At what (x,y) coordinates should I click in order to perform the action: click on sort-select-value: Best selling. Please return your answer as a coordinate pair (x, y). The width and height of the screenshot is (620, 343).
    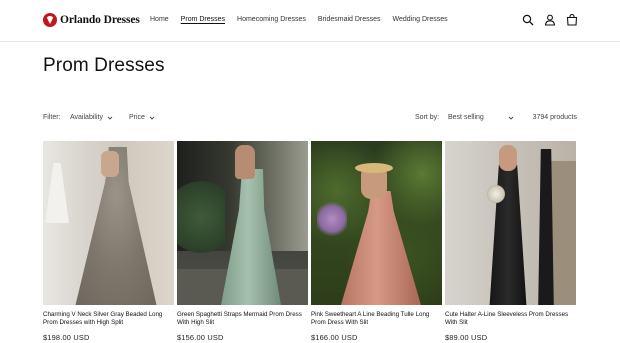
    Looking at the image, I should click on (466, 117).